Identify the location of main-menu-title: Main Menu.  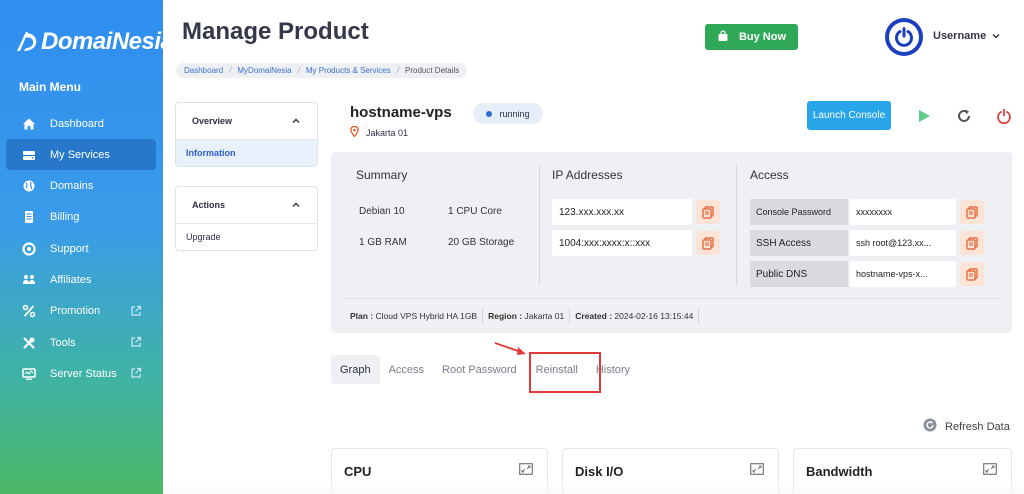
(50, 87).